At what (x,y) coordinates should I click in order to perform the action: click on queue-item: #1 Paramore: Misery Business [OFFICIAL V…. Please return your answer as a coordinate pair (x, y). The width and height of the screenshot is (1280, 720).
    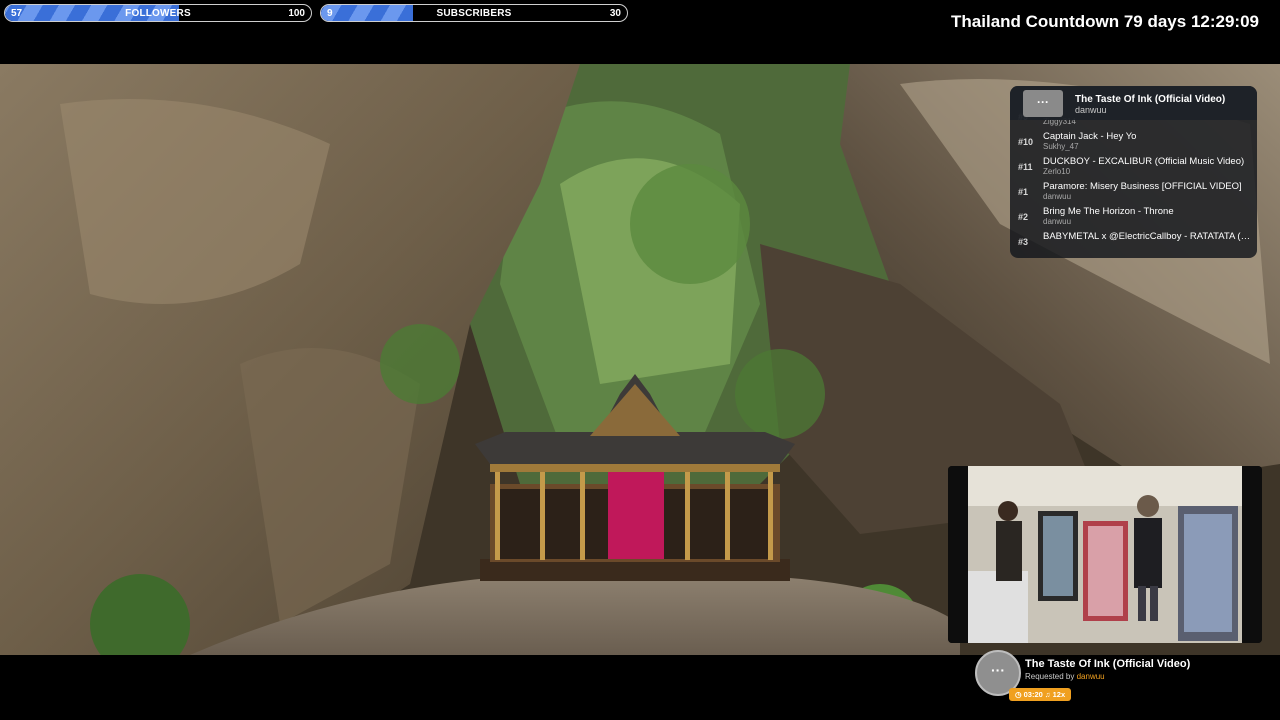
    Looking at the image, I should click on (1133, 191).